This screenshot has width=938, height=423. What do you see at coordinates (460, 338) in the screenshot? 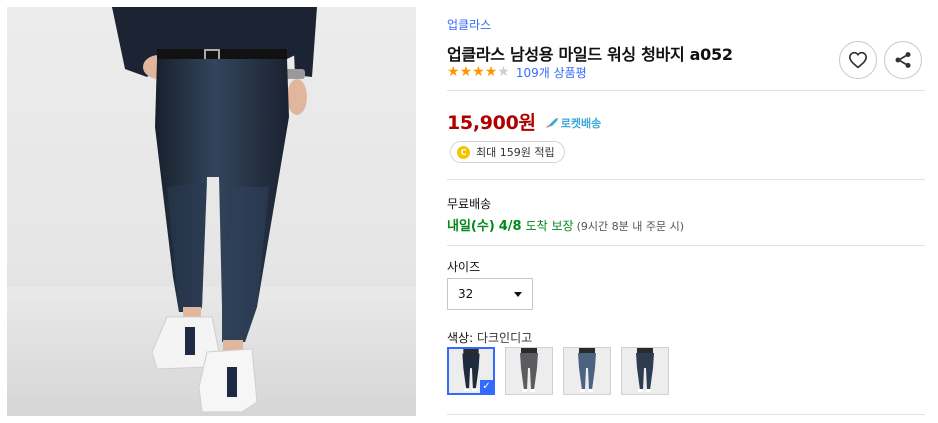
I see `color-label-text: 색상:` at bounding box center [460, 338].